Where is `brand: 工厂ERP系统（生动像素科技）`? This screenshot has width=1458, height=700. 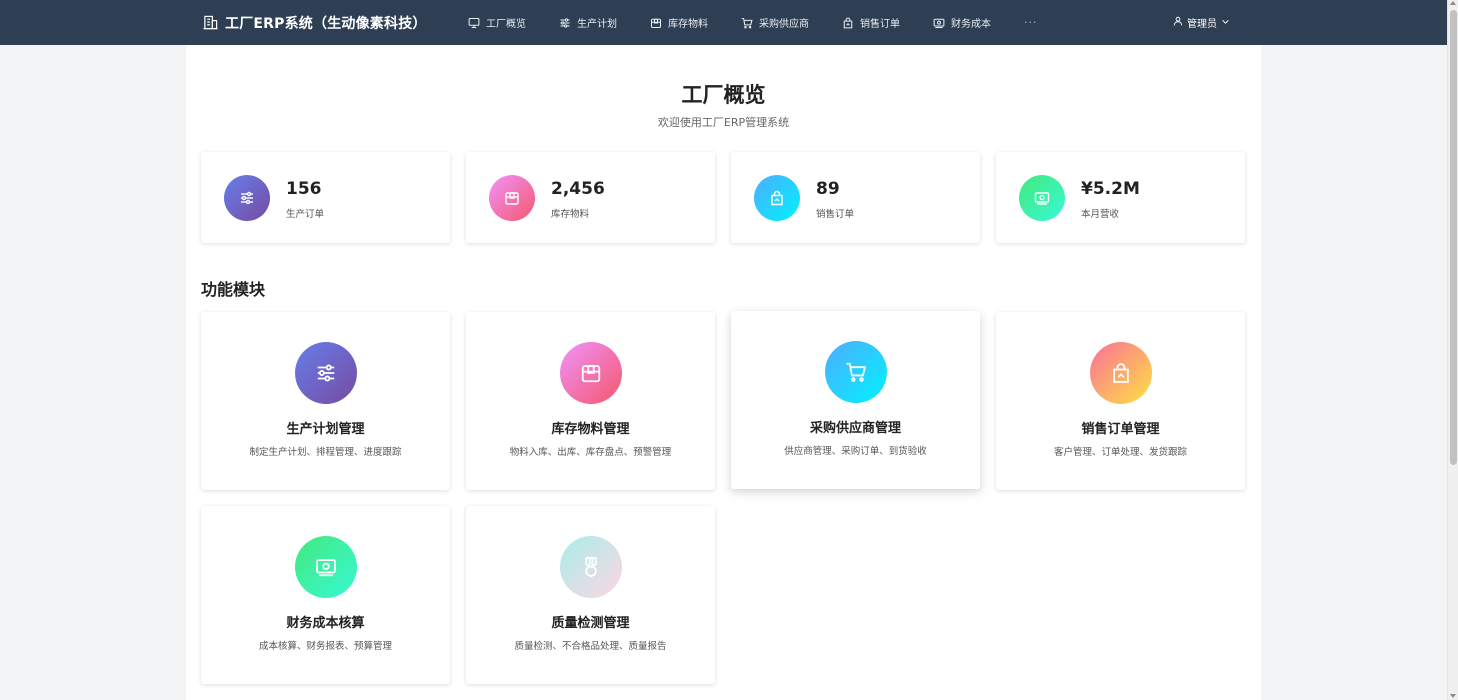 brand: 工厂ERP系统（生动像素科技） is located at coordinates (315, 22).